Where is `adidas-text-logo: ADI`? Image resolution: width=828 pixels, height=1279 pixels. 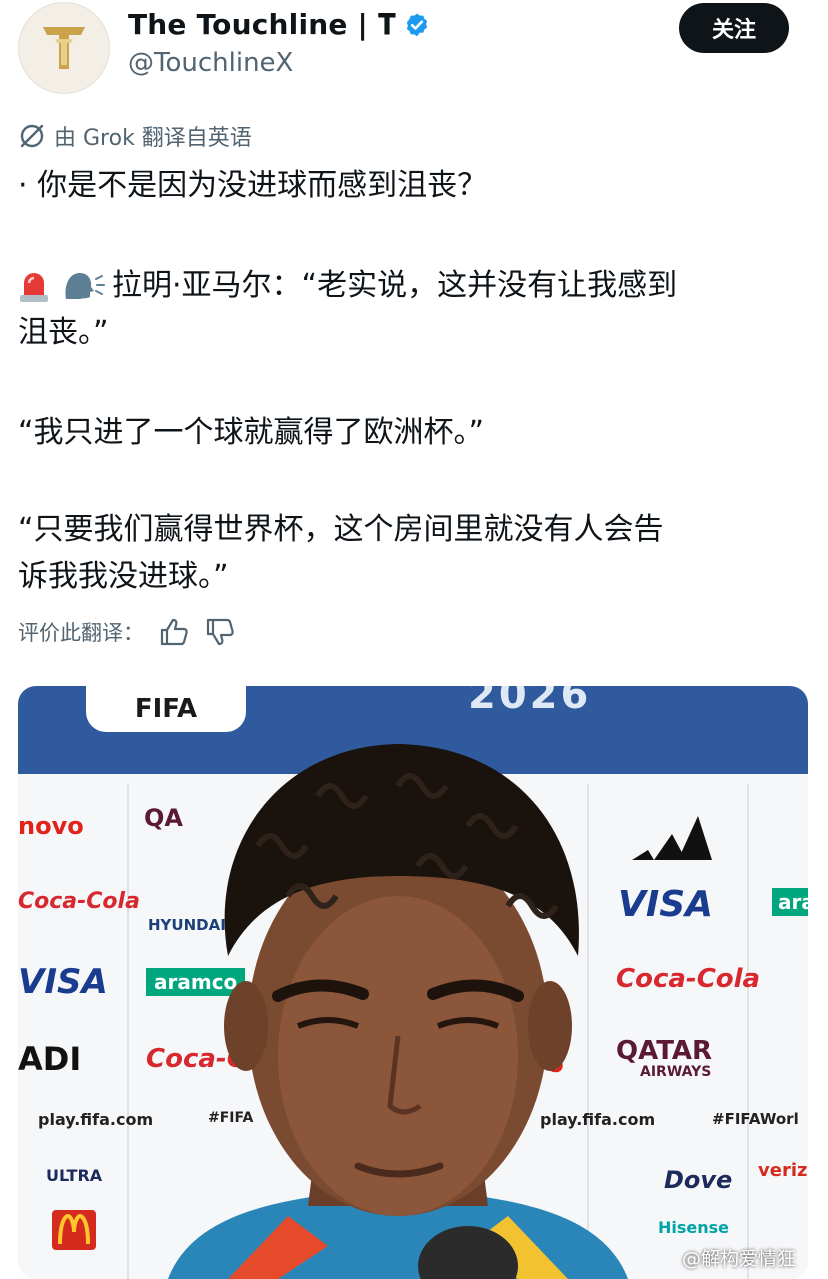 adidas-text-logo: ADI is located at coordinates (50, 1059).